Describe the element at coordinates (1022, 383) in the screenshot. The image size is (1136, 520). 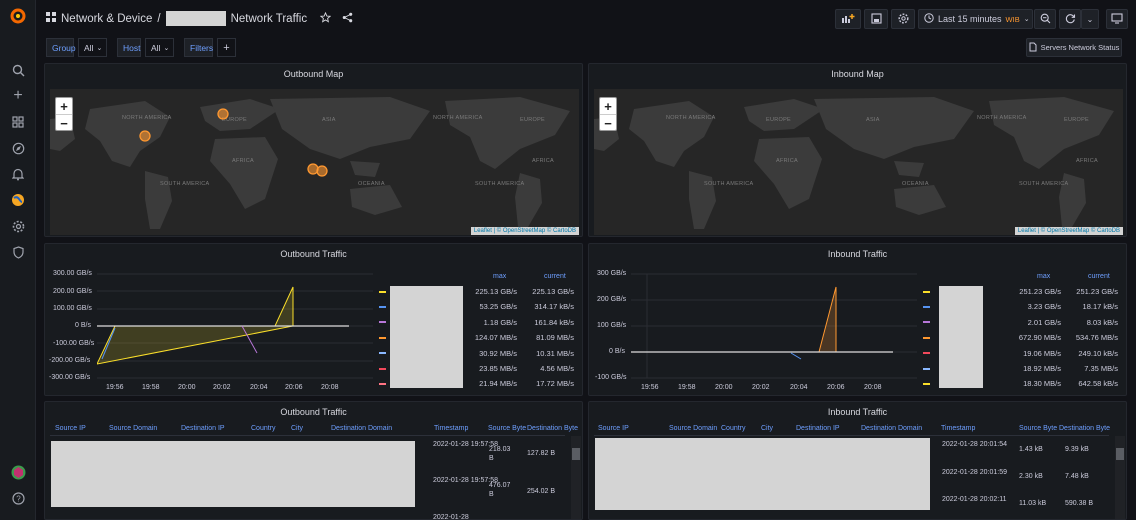
I see `legend-row: 18.30 MB/s 642.58 kB/s` at that location.